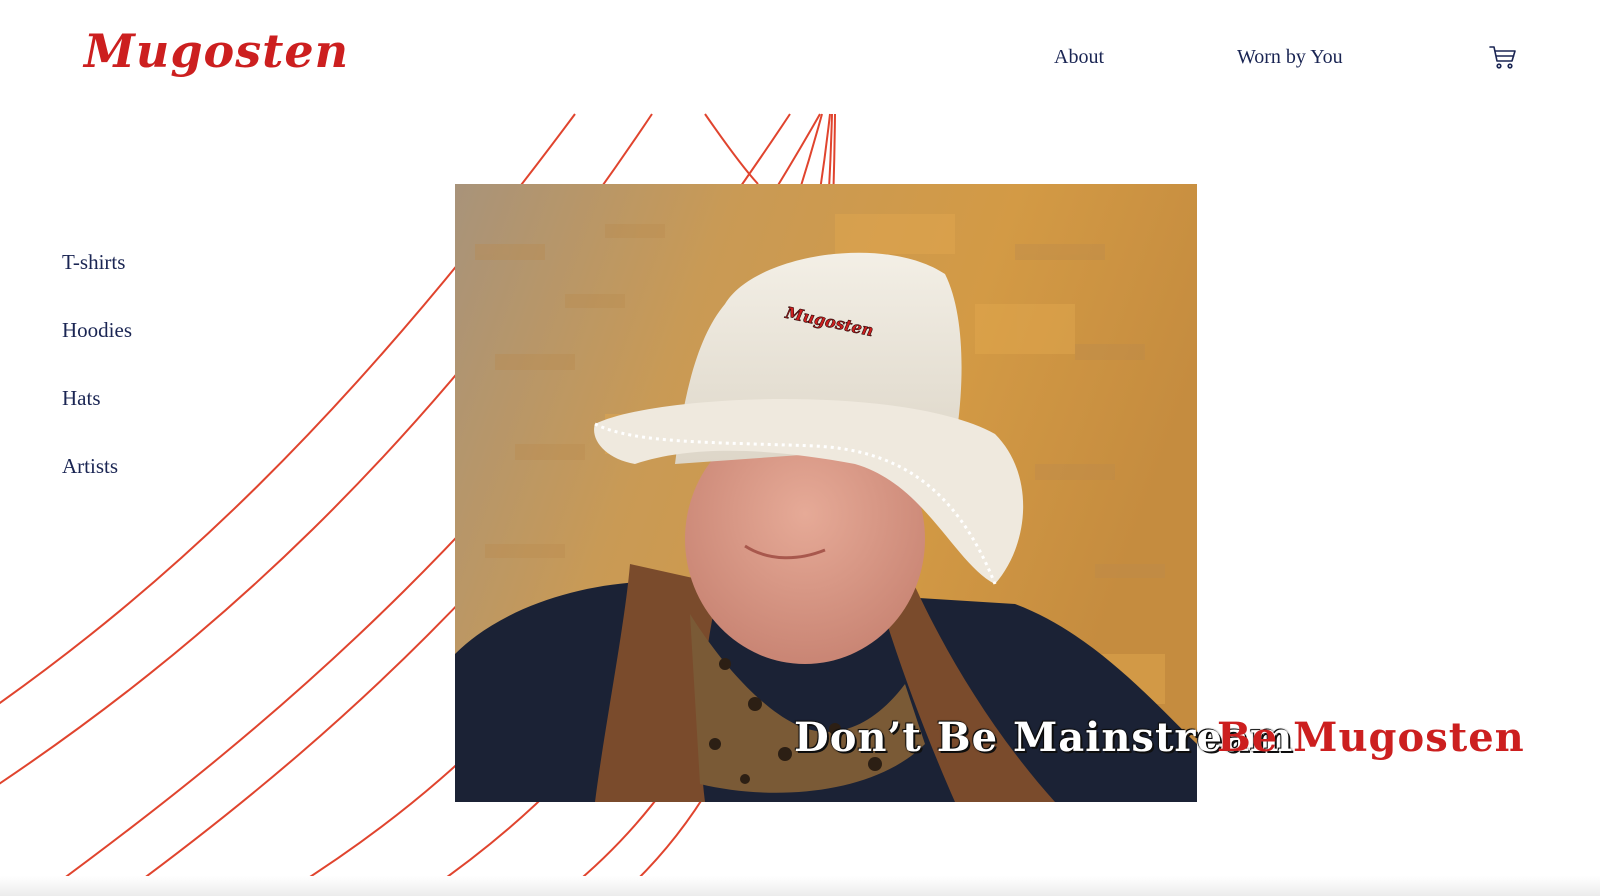  I want to click on deco-line, so click(731, 149).